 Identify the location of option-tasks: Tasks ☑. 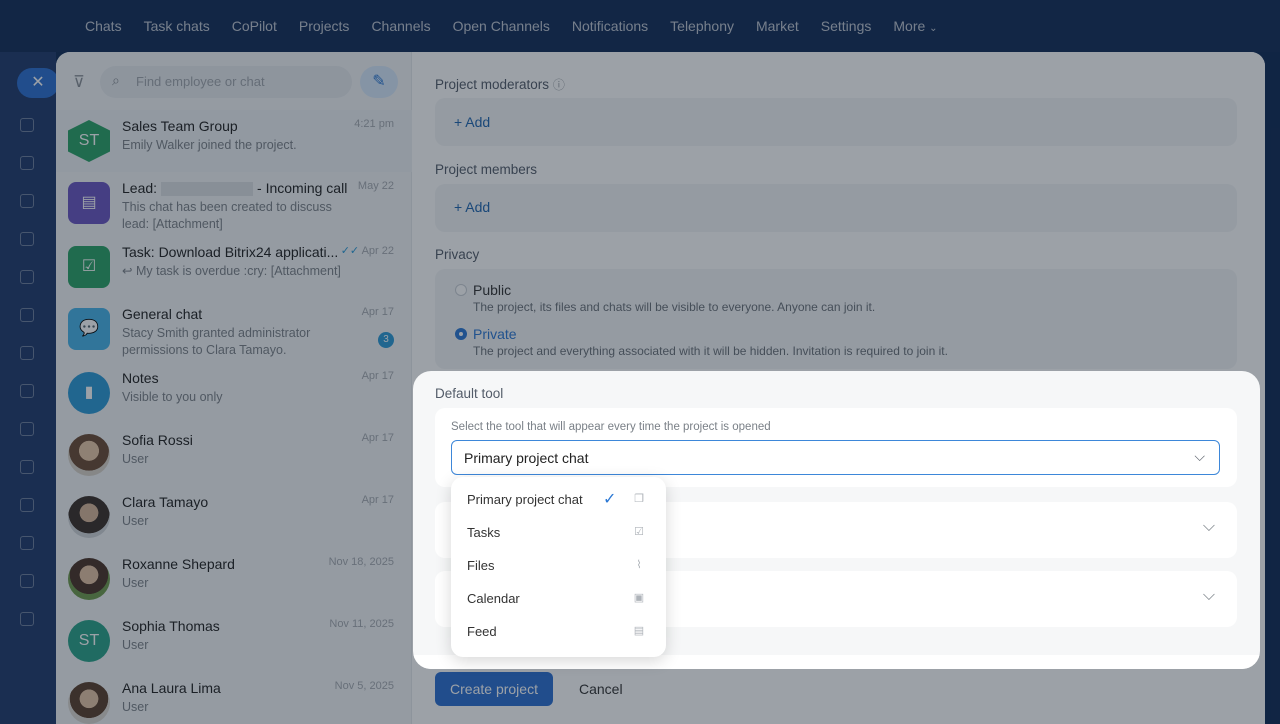
(558, 532).